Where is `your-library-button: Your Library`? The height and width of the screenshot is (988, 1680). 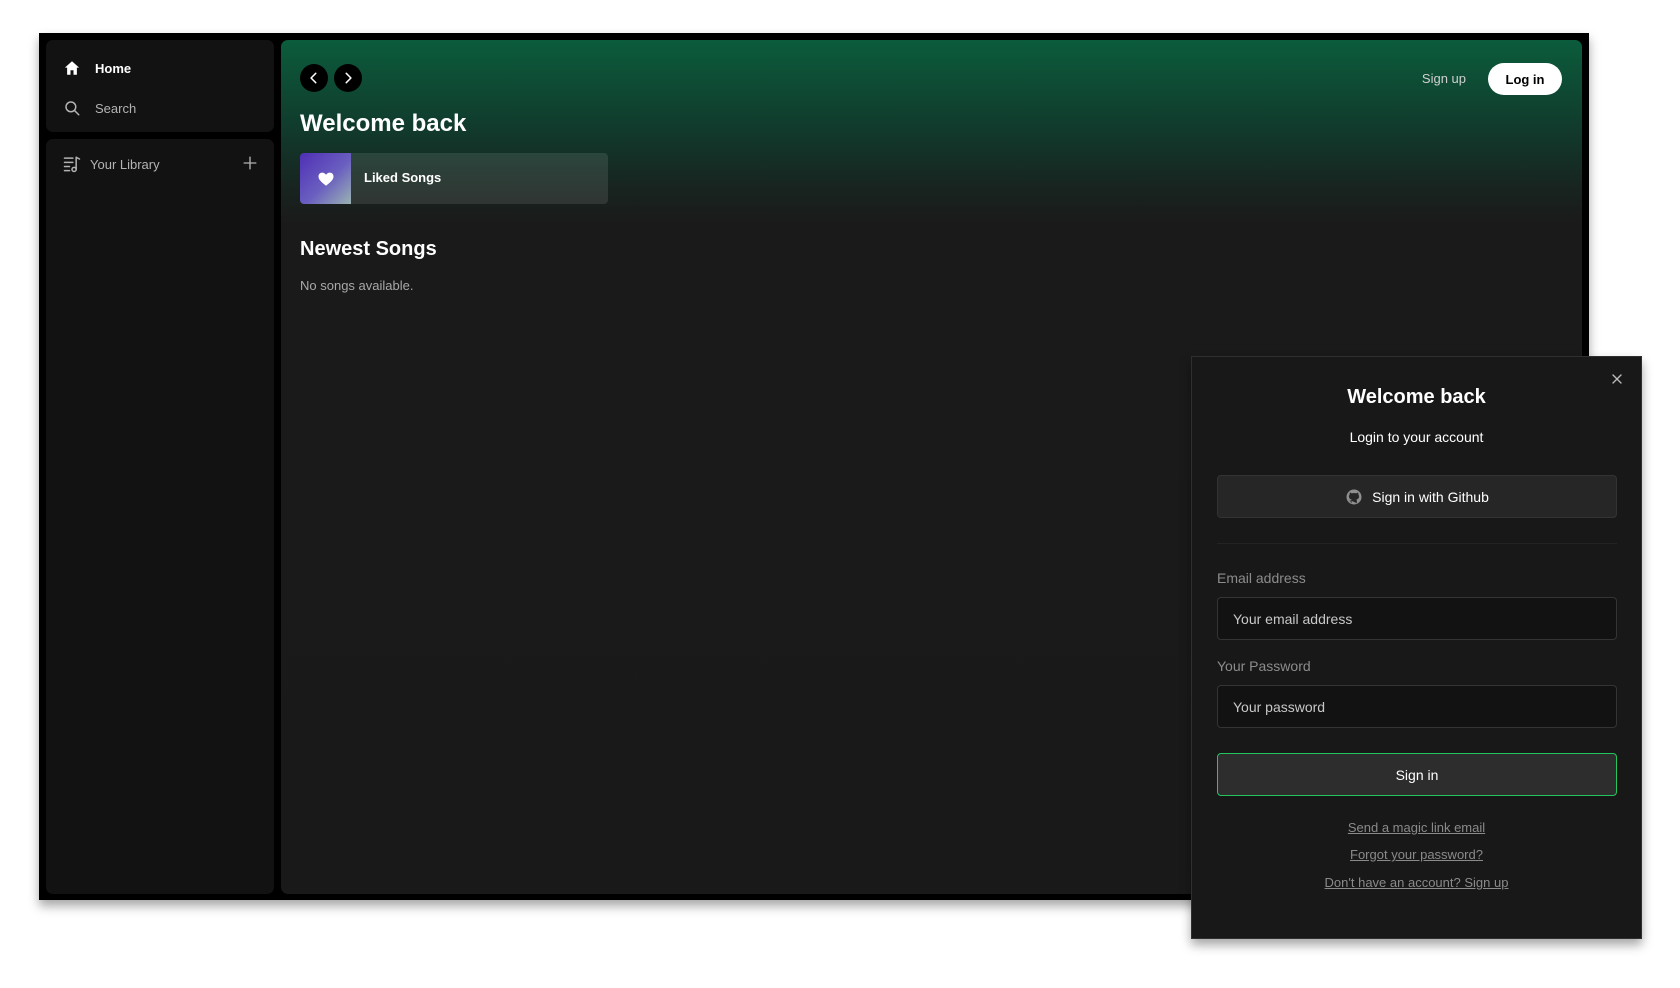
your-library-button: Your Library is located at coordinates (111, 164).